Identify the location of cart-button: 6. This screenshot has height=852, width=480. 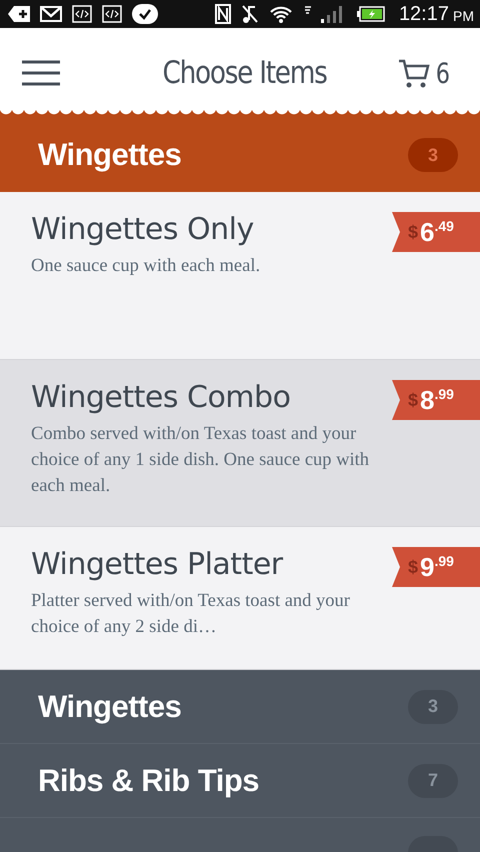
(425, 73).